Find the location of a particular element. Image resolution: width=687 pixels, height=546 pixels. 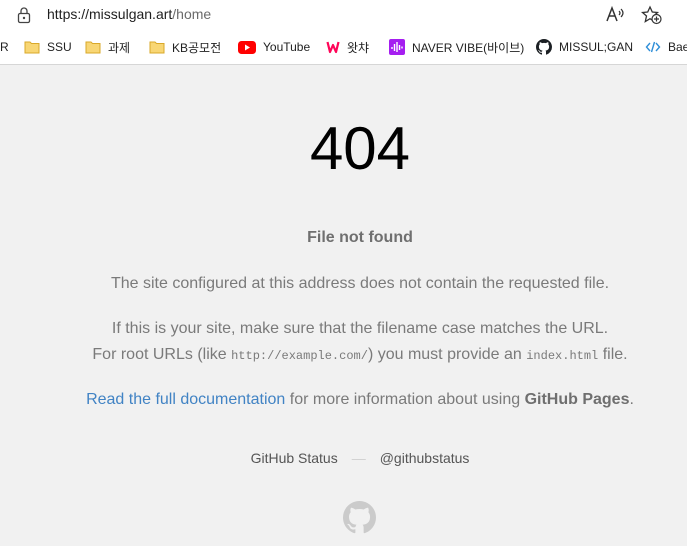

documentation-text-a: for more information about using is located at coordinates (405, 399).